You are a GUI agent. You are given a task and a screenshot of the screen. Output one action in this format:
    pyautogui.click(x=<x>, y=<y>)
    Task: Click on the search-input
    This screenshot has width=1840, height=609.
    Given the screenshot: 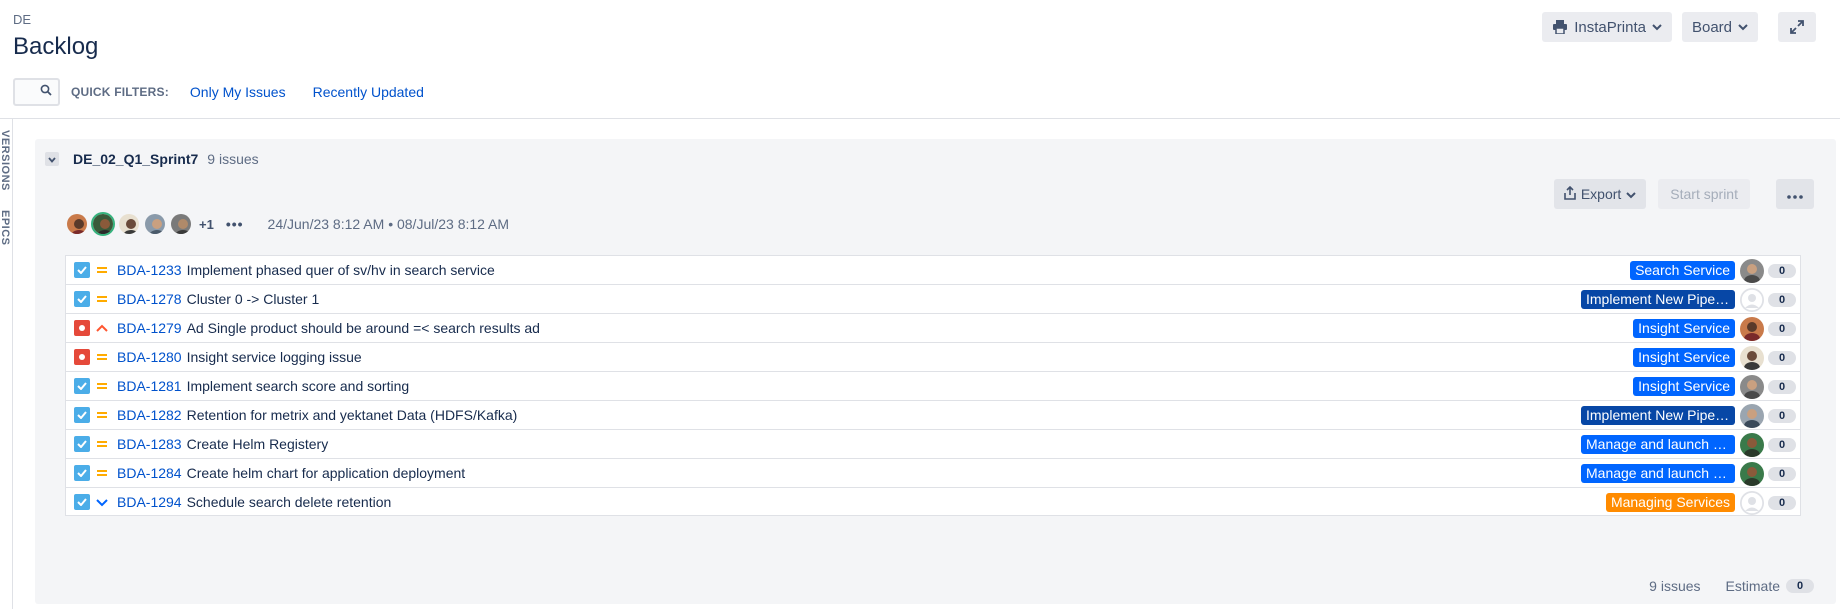 What is the action you would take?
    pyautogui.click(x=36, y=92)
    